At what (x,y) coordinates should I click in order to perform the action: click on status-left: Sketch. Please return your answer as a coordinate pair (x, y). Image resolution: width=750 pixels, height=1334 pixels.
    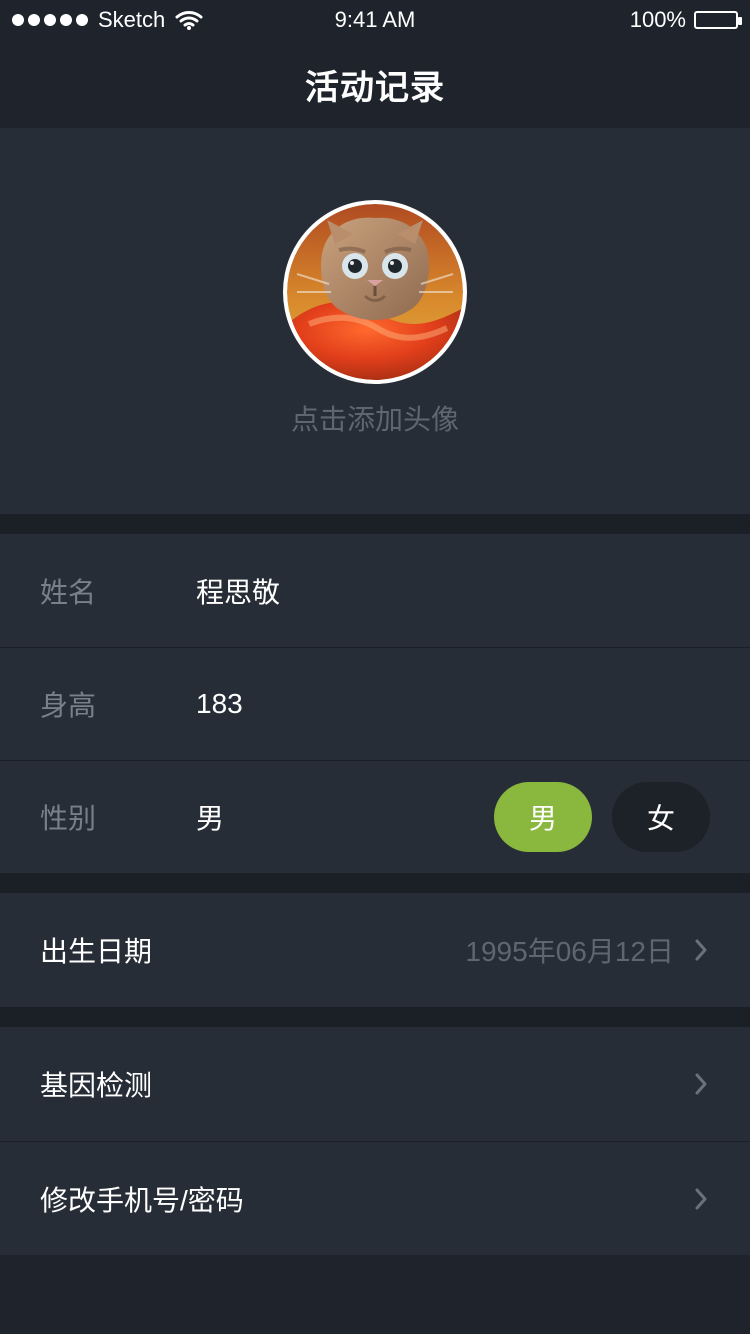
    Looking at the image, I should click on (107, 20).